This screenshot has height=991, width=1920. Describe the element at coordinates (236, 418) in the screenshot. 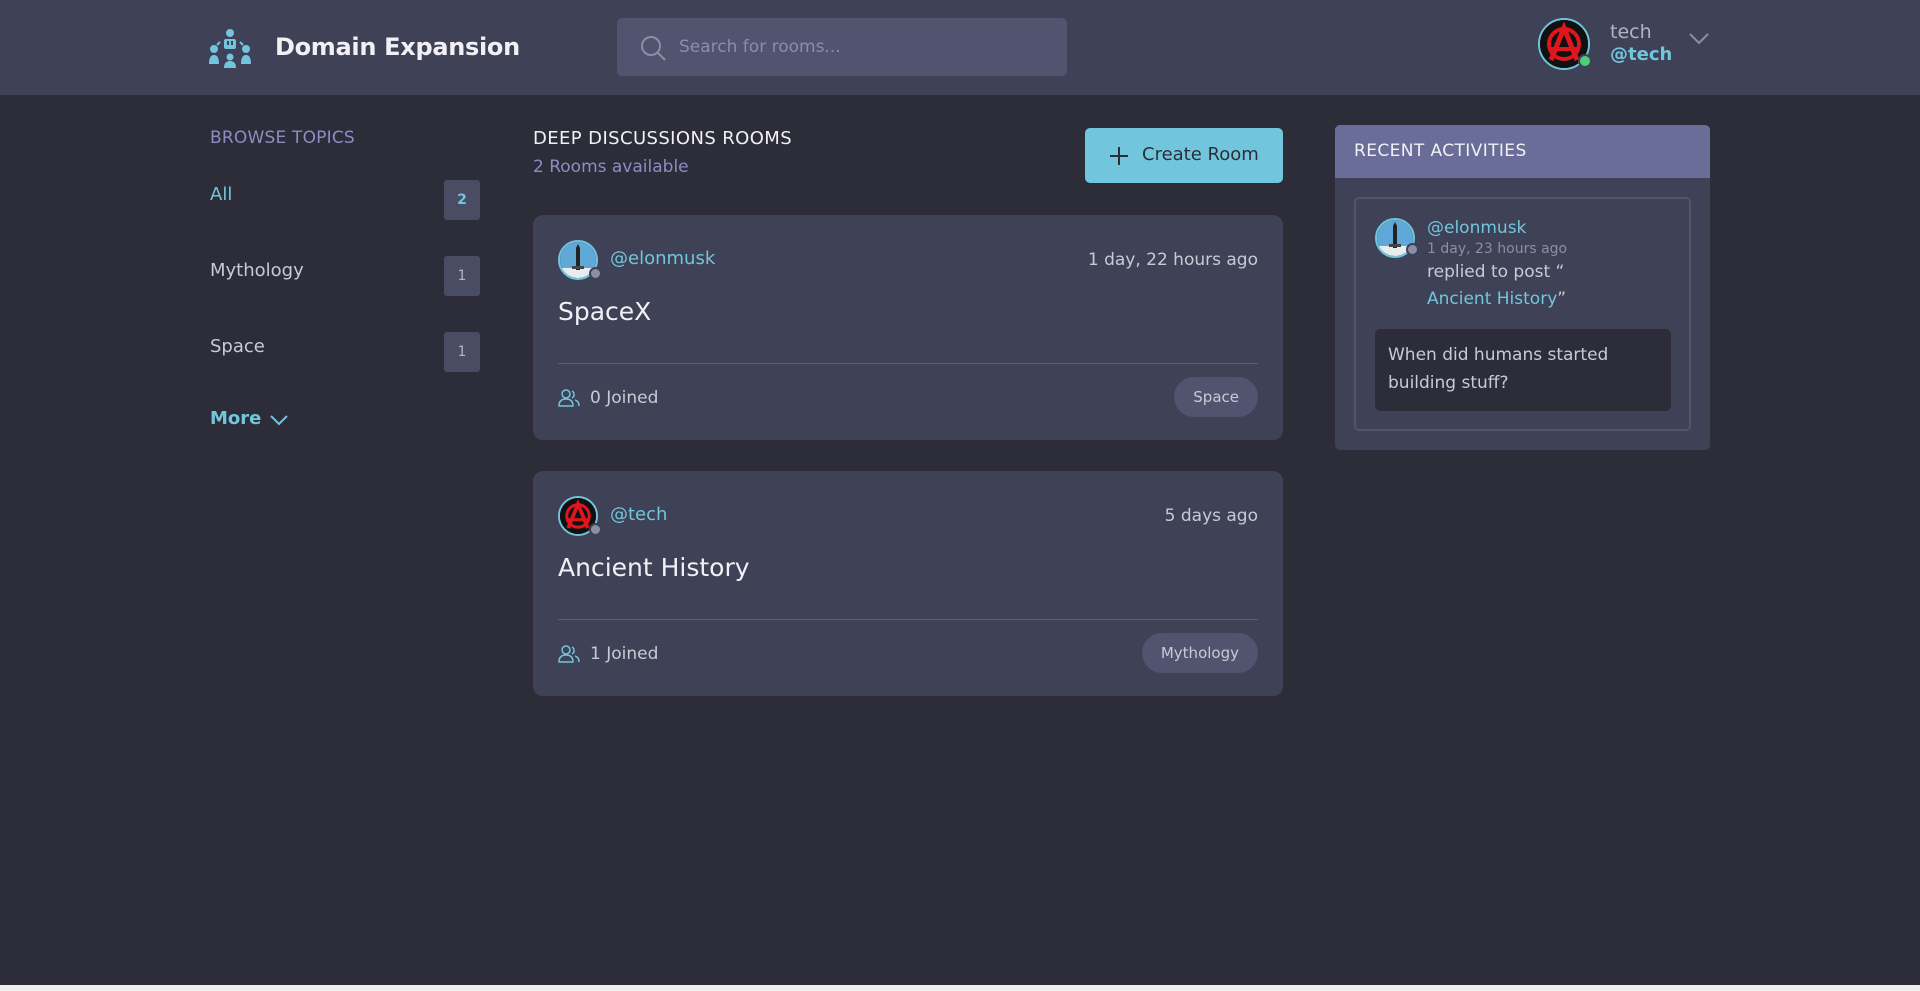

I see `more-label: More` at that location.